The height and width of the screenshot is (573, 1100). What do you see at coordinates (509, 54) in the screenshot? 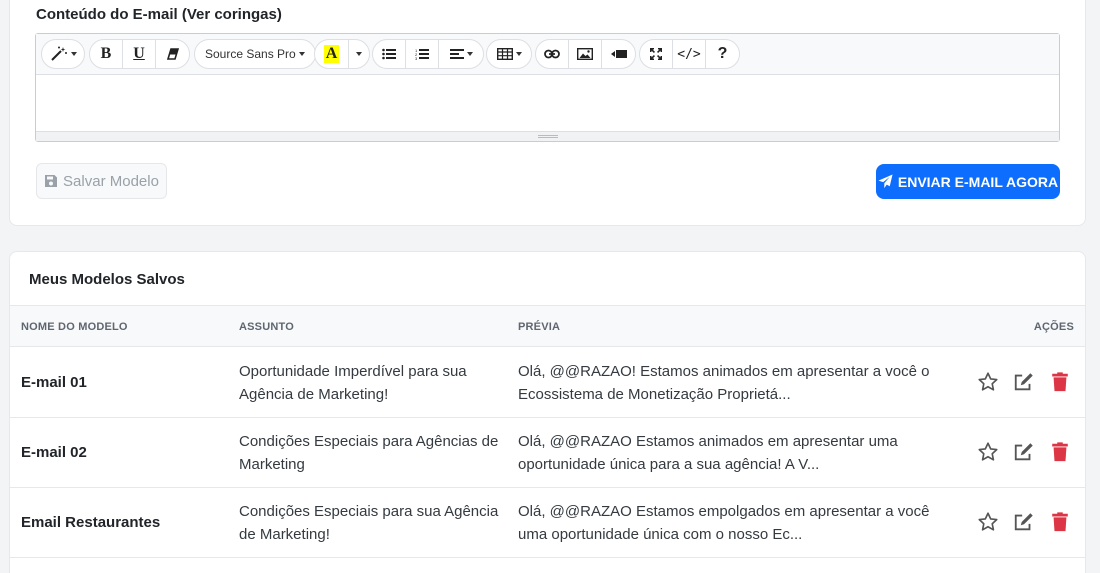
I see `table-icon` at bounding box center [509, 54].